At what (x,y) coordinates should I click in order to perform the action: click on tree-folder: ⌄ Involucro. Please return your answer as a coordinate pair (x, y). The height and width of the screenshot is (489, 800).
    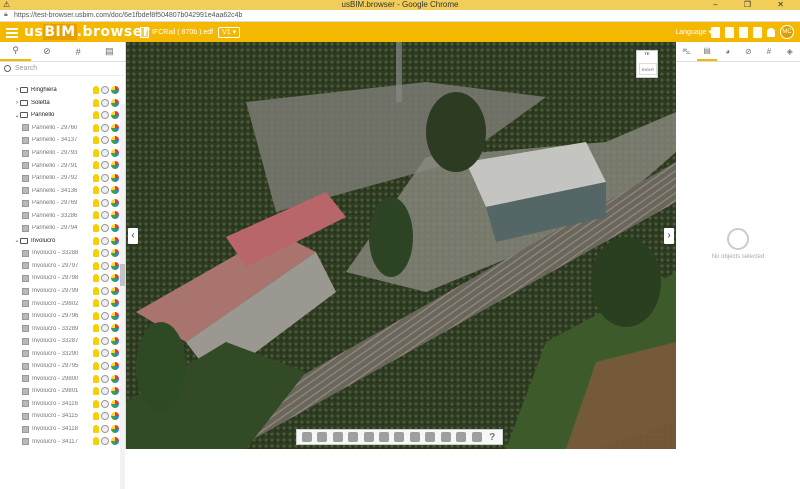
    Looking at the image, I should click on (60, 241).